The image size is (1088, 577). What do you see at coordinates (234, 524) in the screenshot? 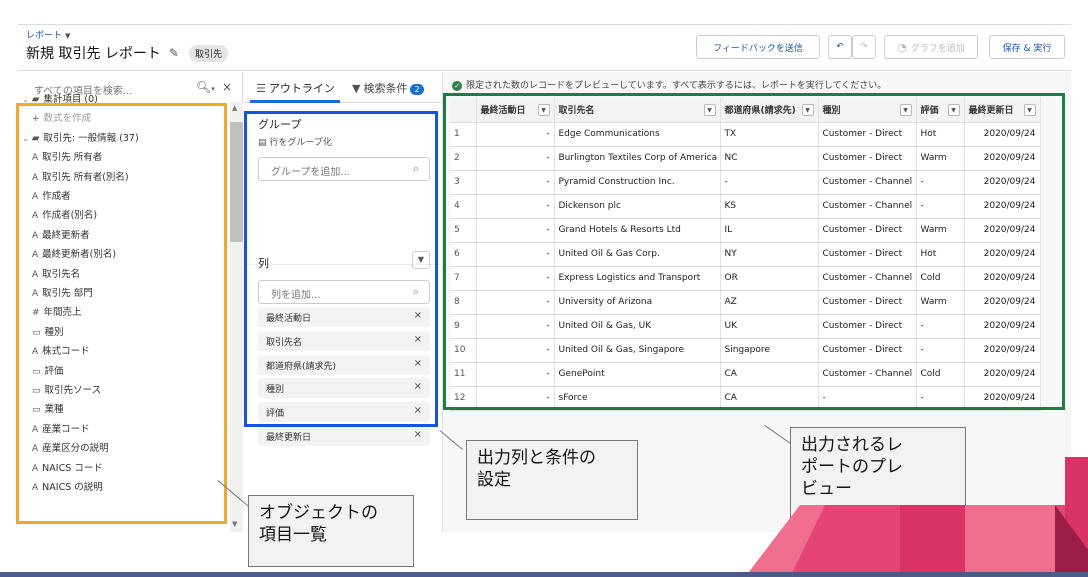
I see `scroll-down-icon: ▼` at bounding box center [234, 524].